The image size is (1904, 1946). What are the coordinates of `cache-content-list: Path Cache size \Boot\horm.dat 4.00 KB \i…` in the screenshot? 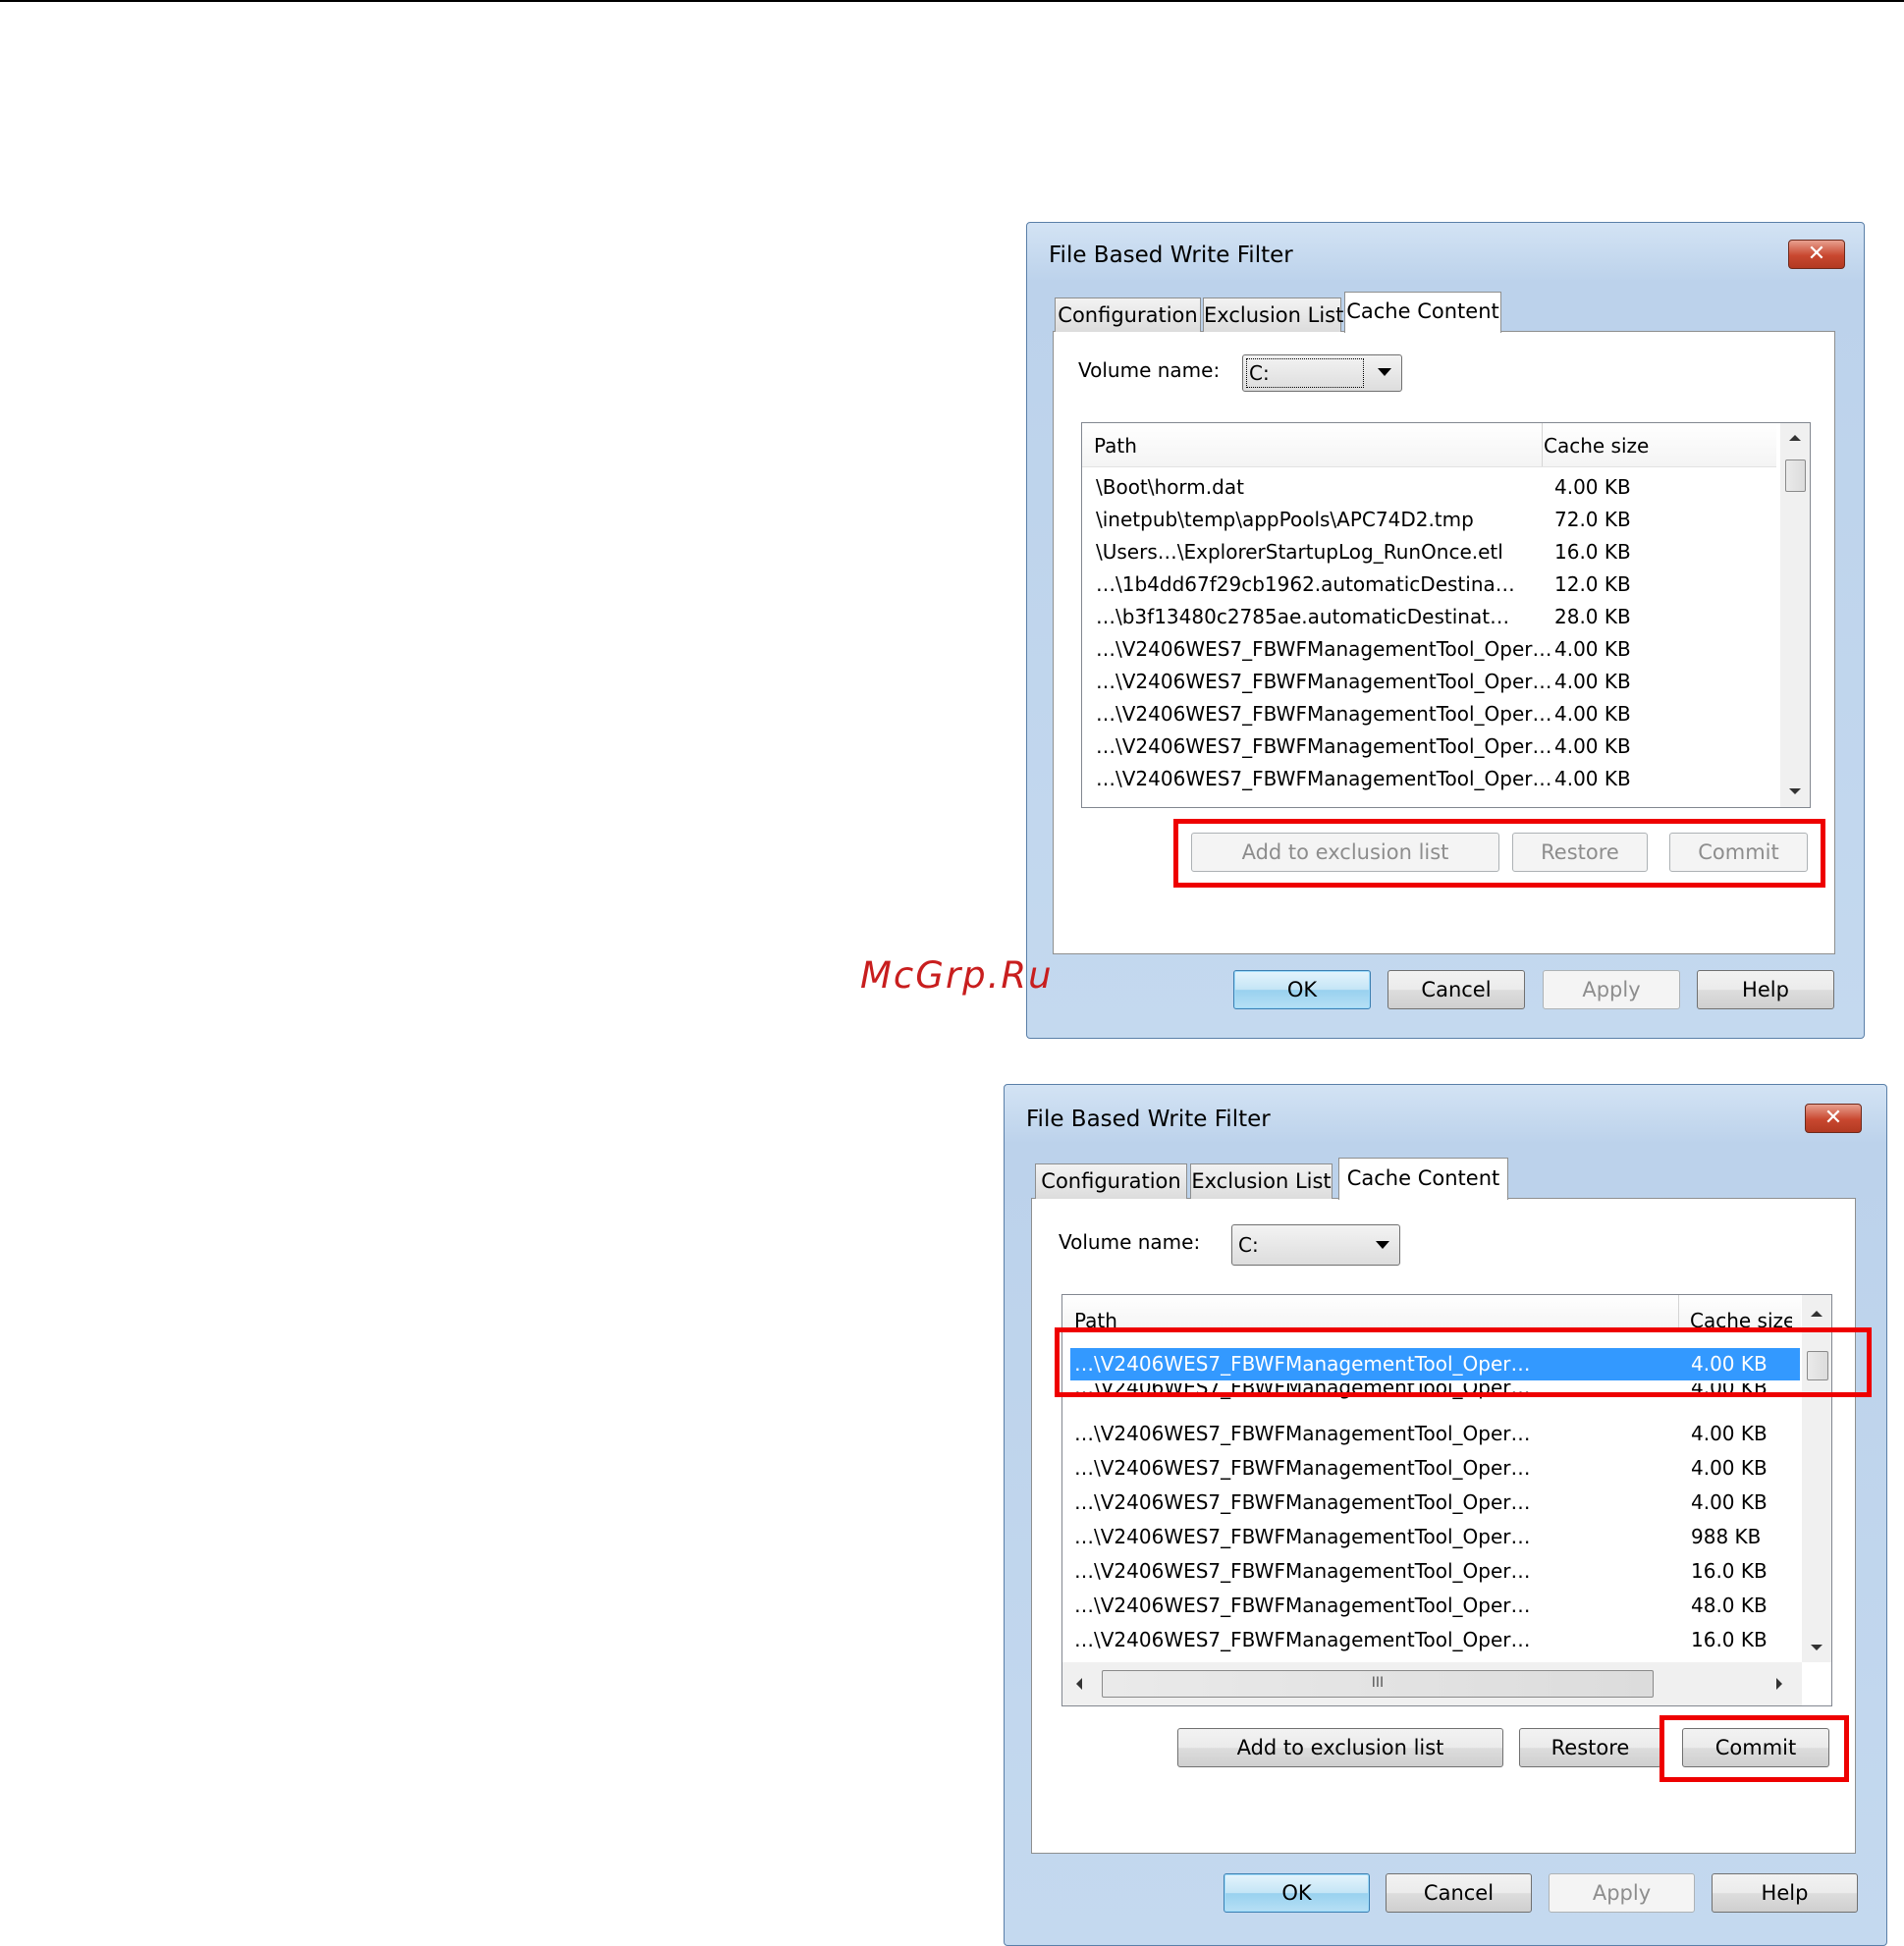 It's located at (1446, 615).